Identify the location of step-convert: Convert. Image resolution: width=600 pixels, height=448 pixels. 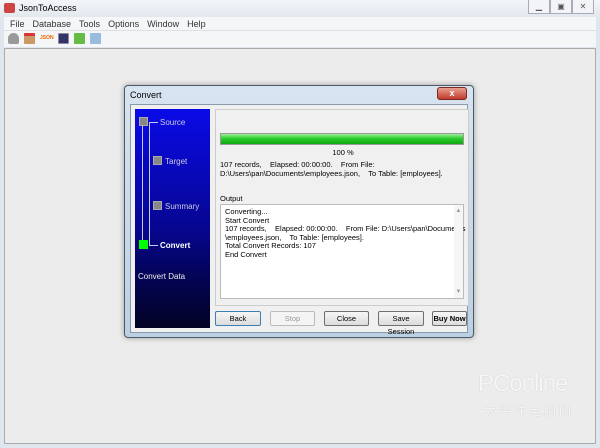
(175, 245).